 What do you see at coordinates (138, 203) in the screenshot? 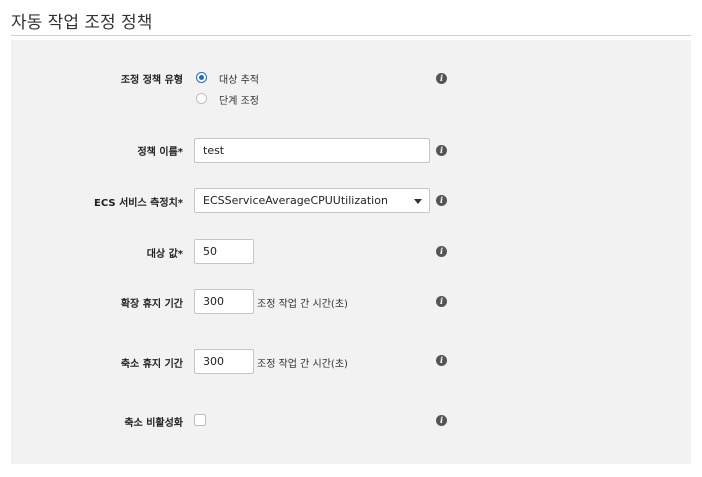
I see `ecs-metric-label: ECS 서비스 측정치*` at bounding box center [138, 203].